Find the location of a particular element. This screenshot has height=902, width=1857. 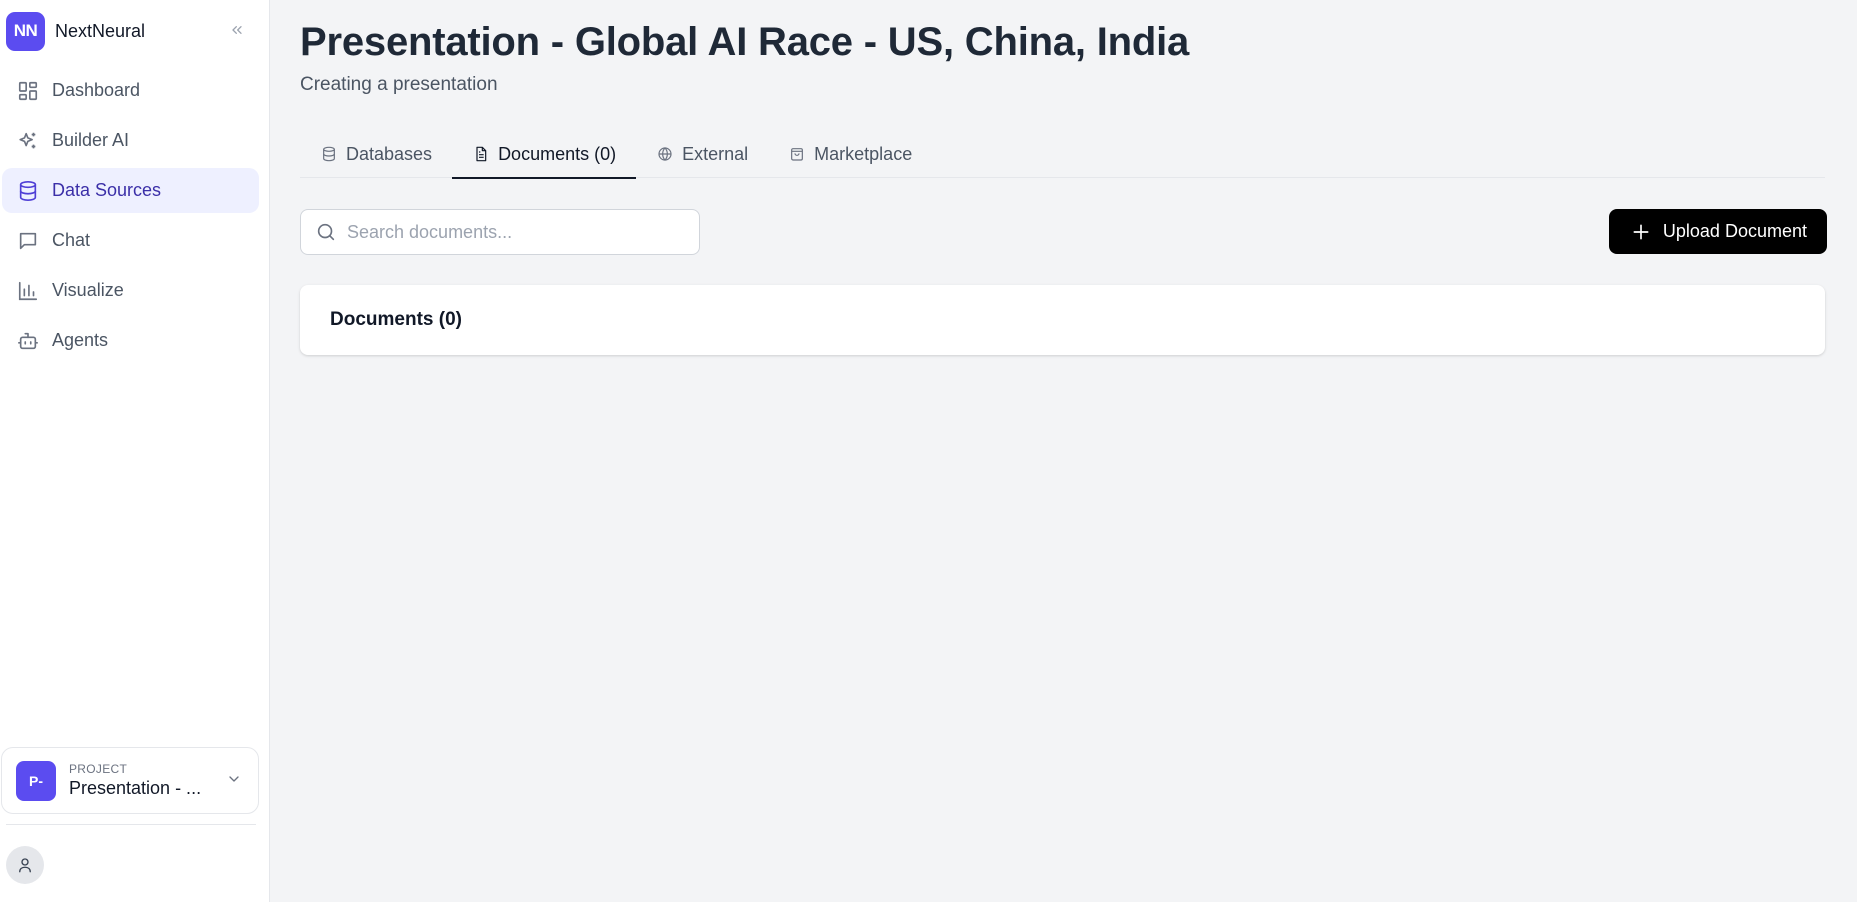

documents-card: Documents (0) is located at coordinates (1062, 320).